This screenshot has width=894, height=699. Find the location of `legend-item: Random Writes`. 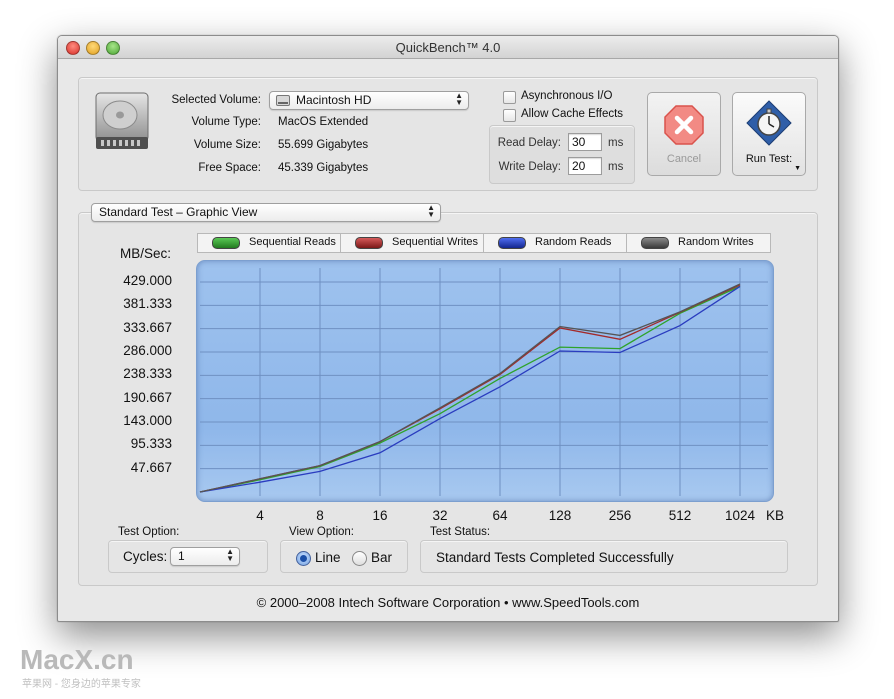

legend-item: Random Writes is located at coordinates (698, 243).